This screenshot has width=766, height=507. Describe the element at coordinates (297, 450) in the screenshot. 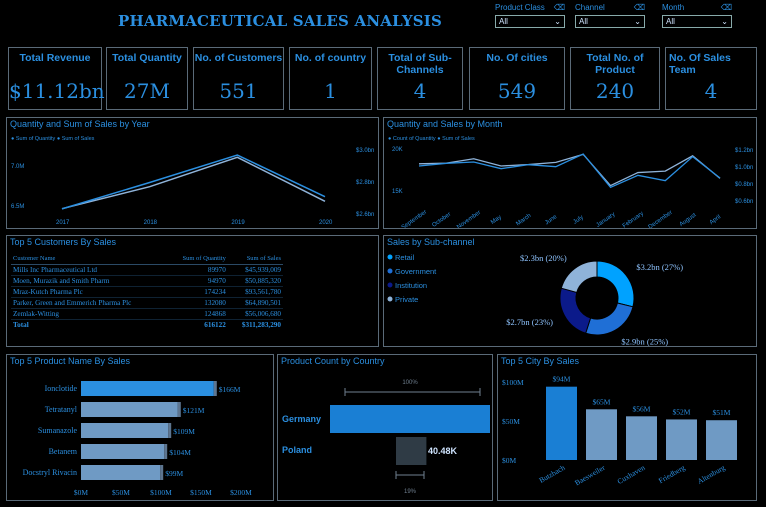

I see `category-label: Poland` at that location.